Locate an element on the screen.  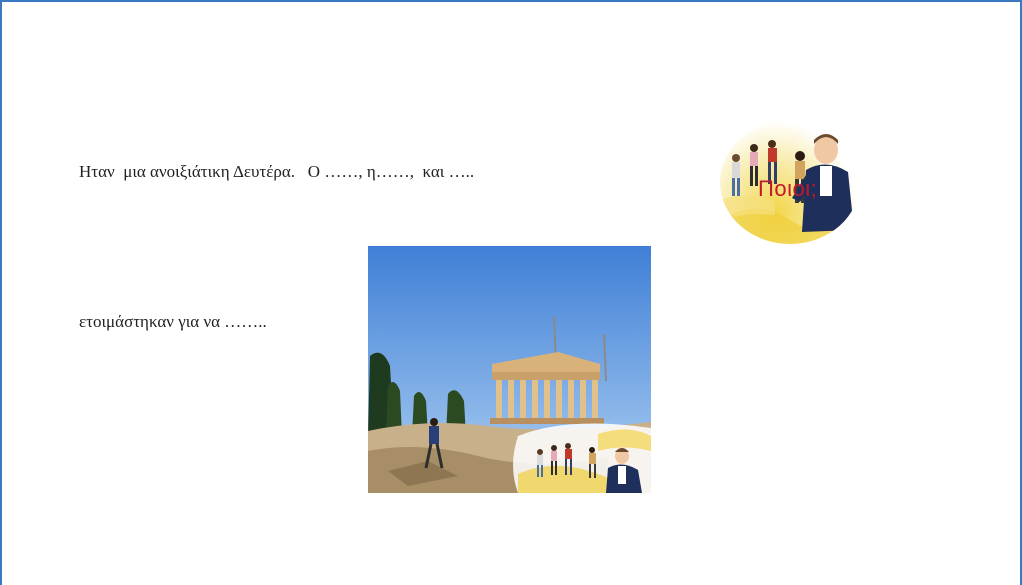
parthenon-scene is located at coordinates (509, 369).